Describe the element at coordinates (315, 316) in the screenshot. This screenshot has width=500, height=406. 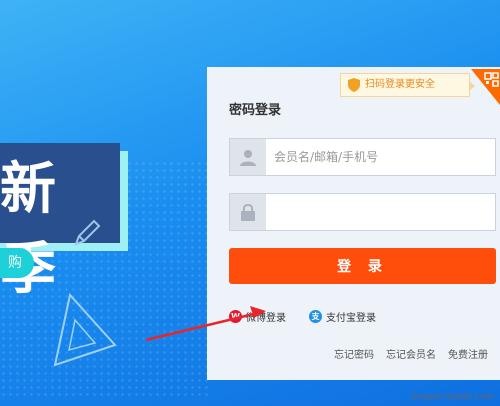
I see `alipay-icon: 支` at that location.